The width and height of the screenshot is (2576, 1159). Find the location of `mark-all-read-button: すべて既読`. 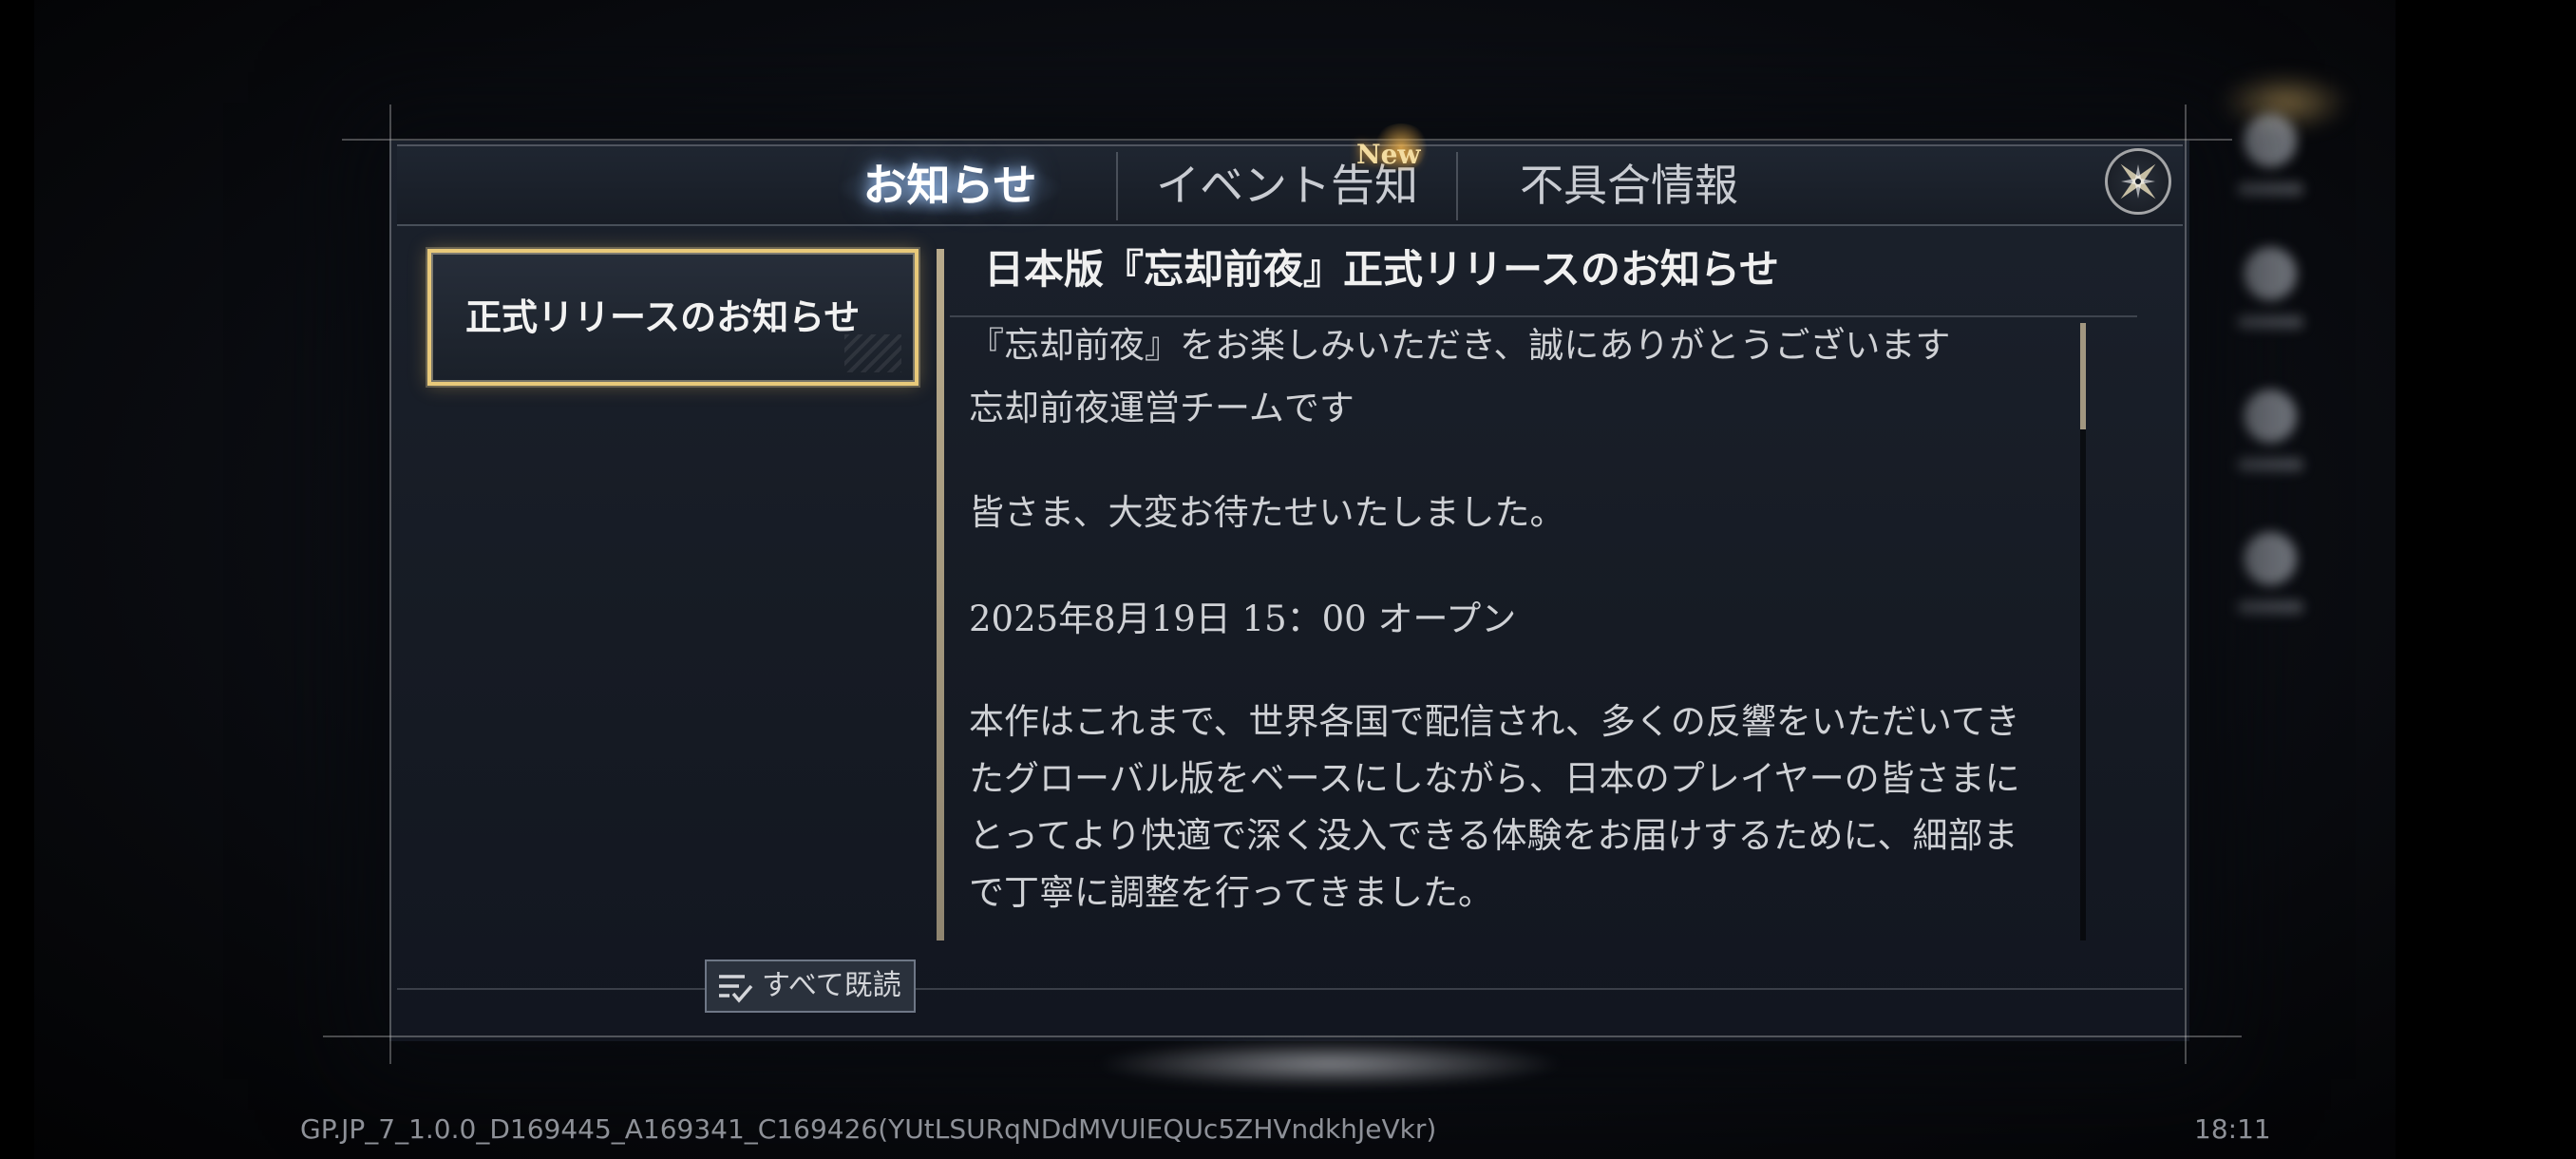

mark-all-read-button: すべて既読 is located at coordinates (810, 986).